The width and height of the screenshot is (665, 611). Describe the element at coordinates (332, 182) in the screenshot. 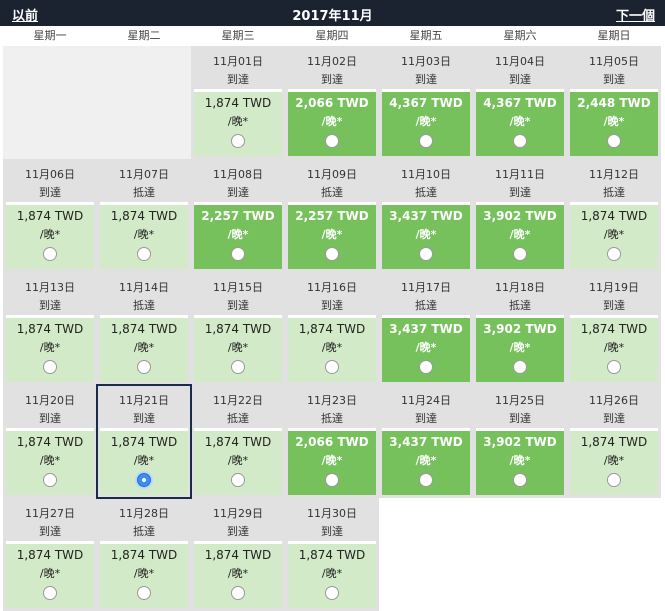

I see `day-header: 11月09日 抵達` at that location.